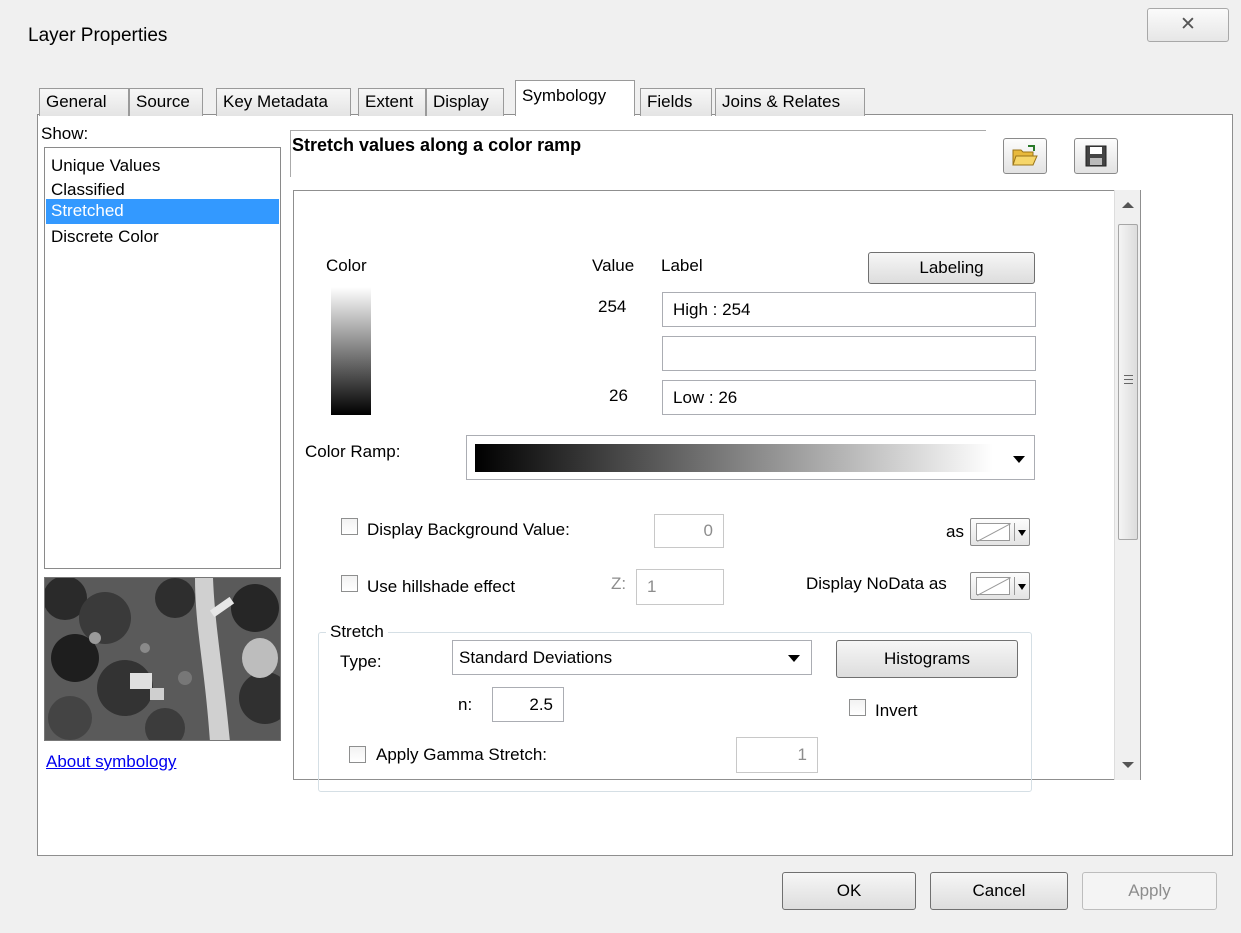 Image resolution: width=1241 pixels, height=933 pixels. I want to click on close-icon: ✕, so click(1188, 24).